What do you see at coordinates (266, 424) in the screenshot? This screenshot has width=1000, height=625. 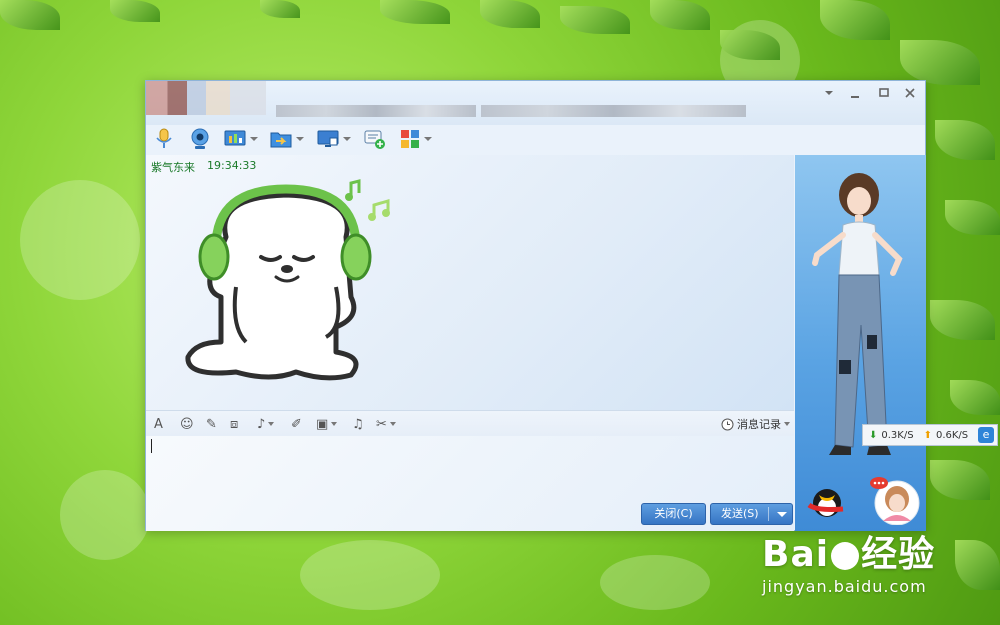 I see `voice-message-button: ♪` at bounding box center [266, 424].